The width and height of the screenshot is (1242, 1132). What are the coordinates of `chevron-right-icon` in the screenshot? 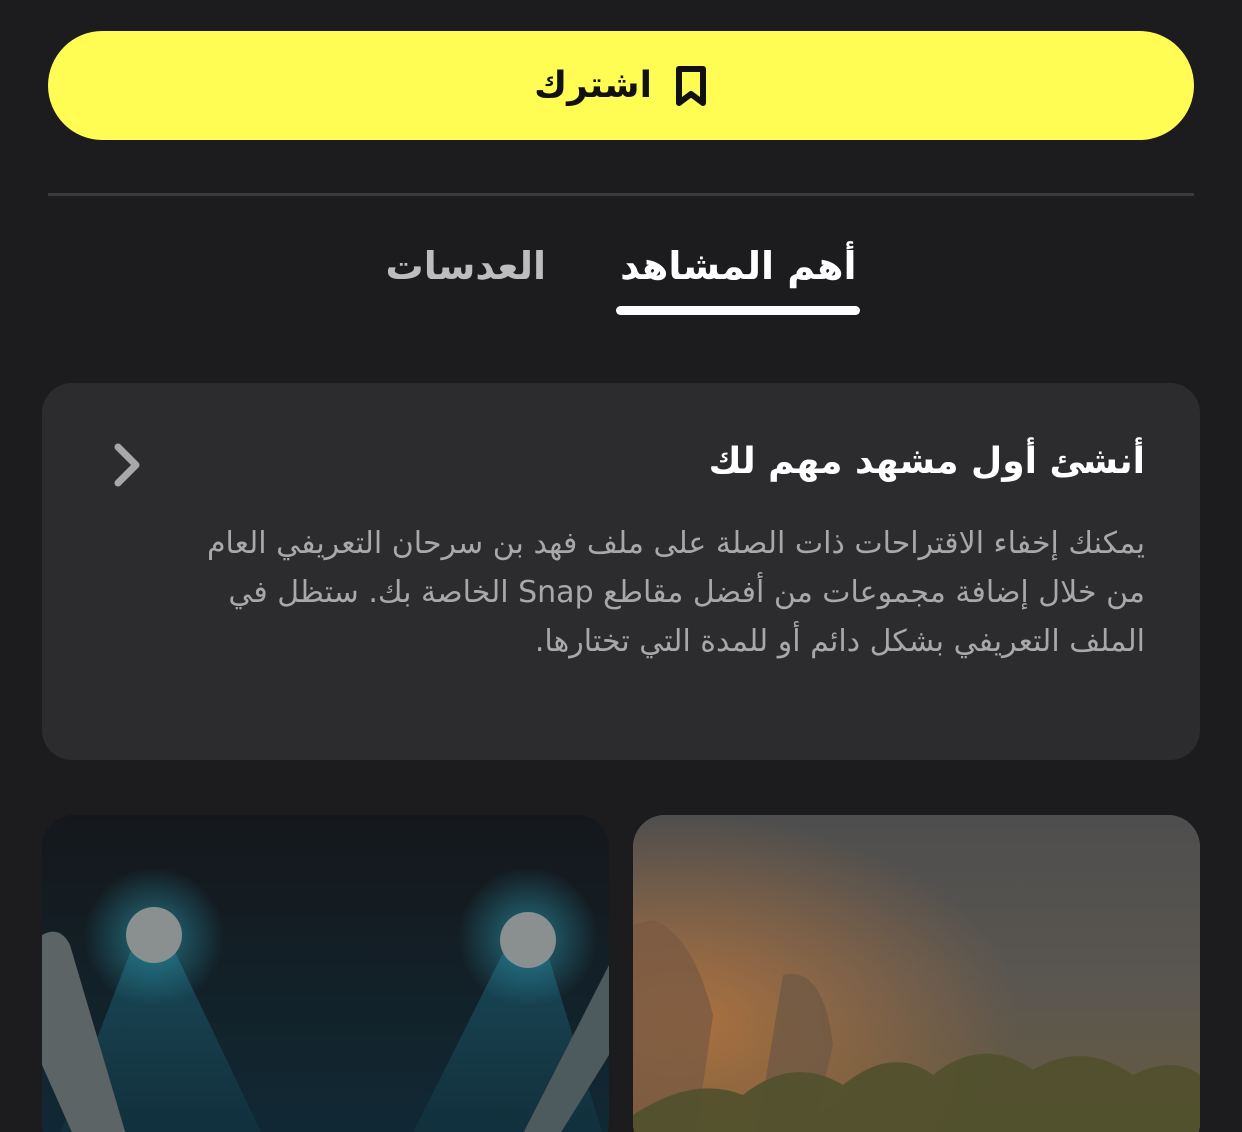 It's located at (127, 465).